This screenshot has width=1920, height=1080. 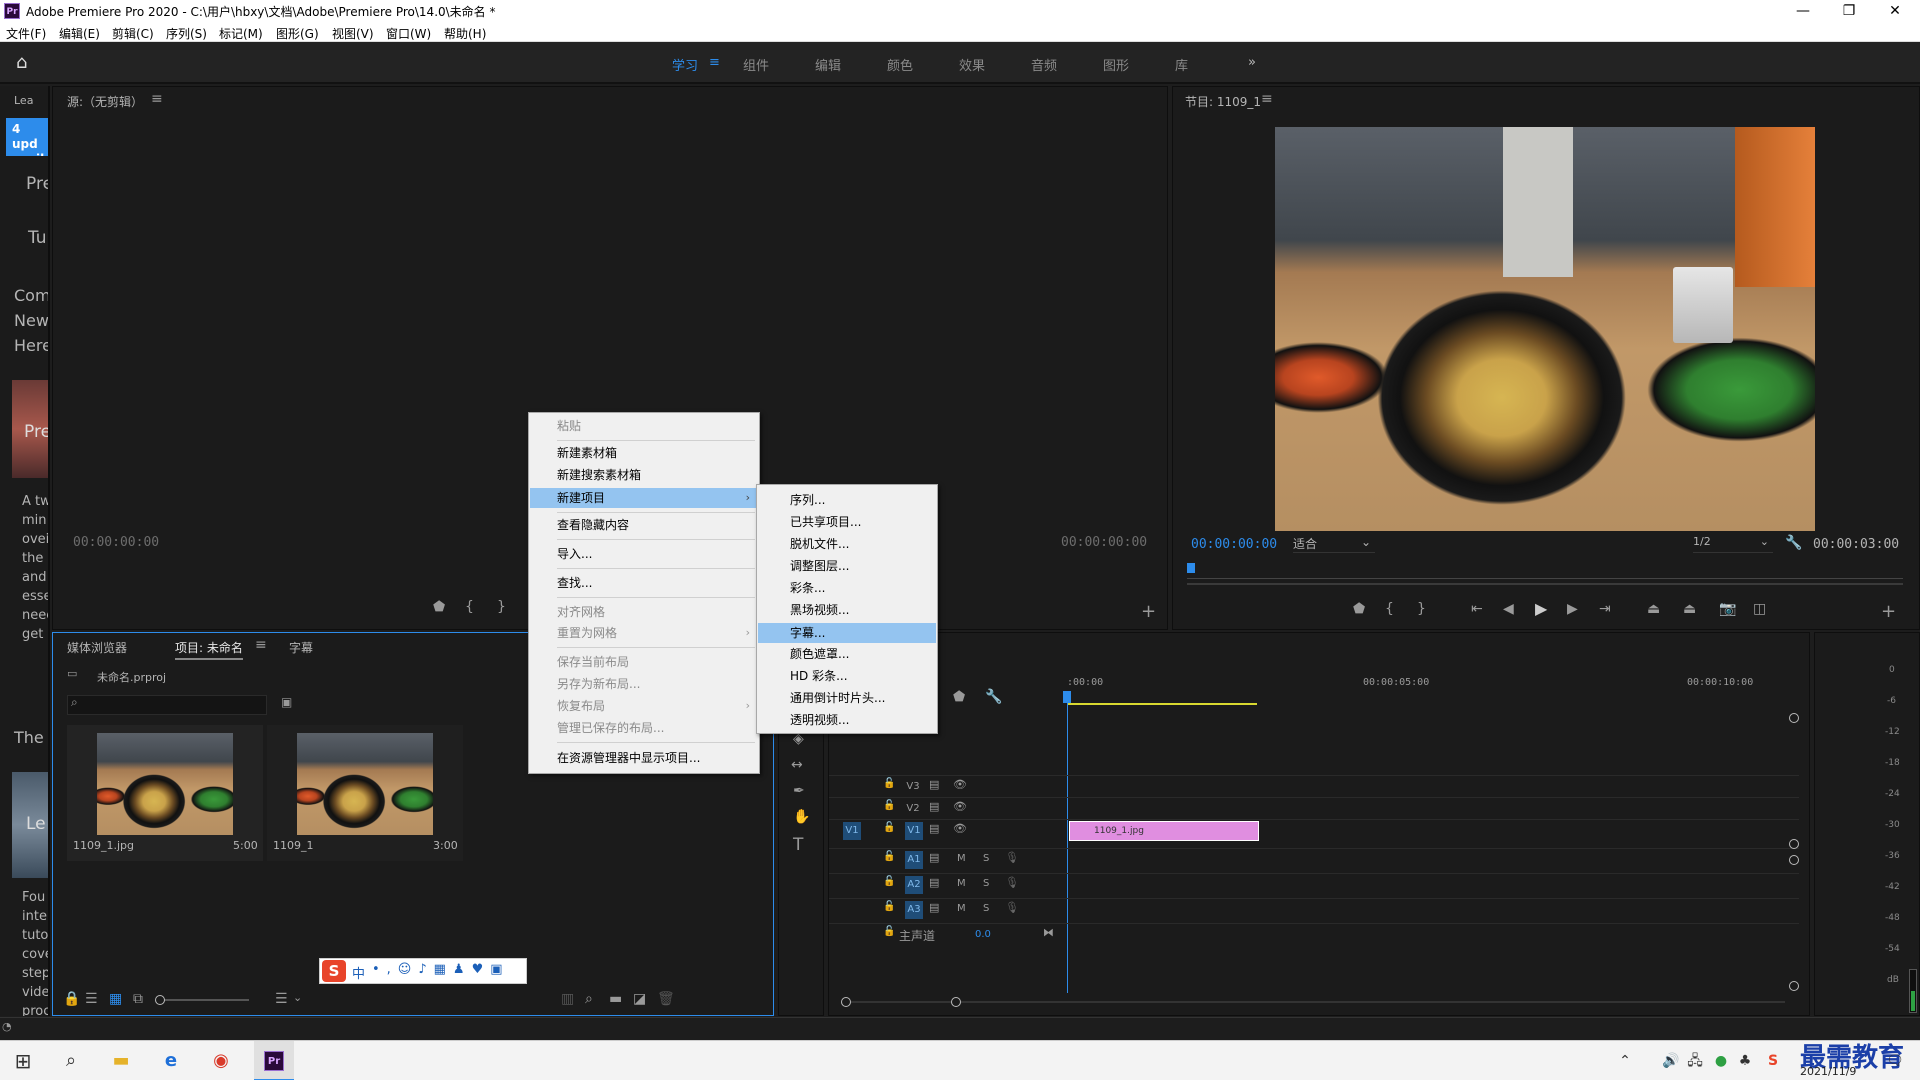 I want to click on audio-scroll-handle, so click(x=1794, y=860).